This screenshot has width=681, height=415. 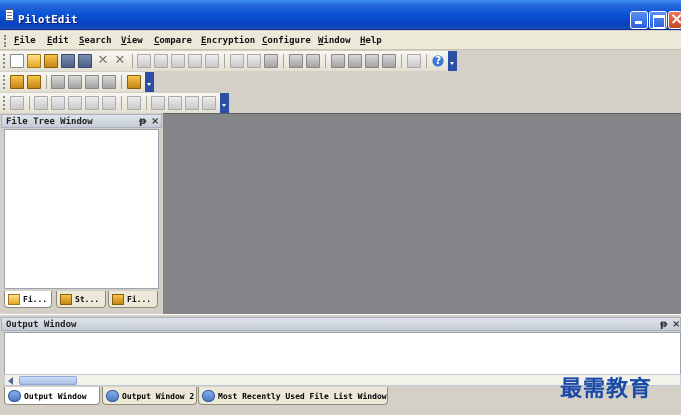 What do you see at coordinates (192, 103) in the screenshot?
I see `collapse-icon` at bounding box center [192, 103].